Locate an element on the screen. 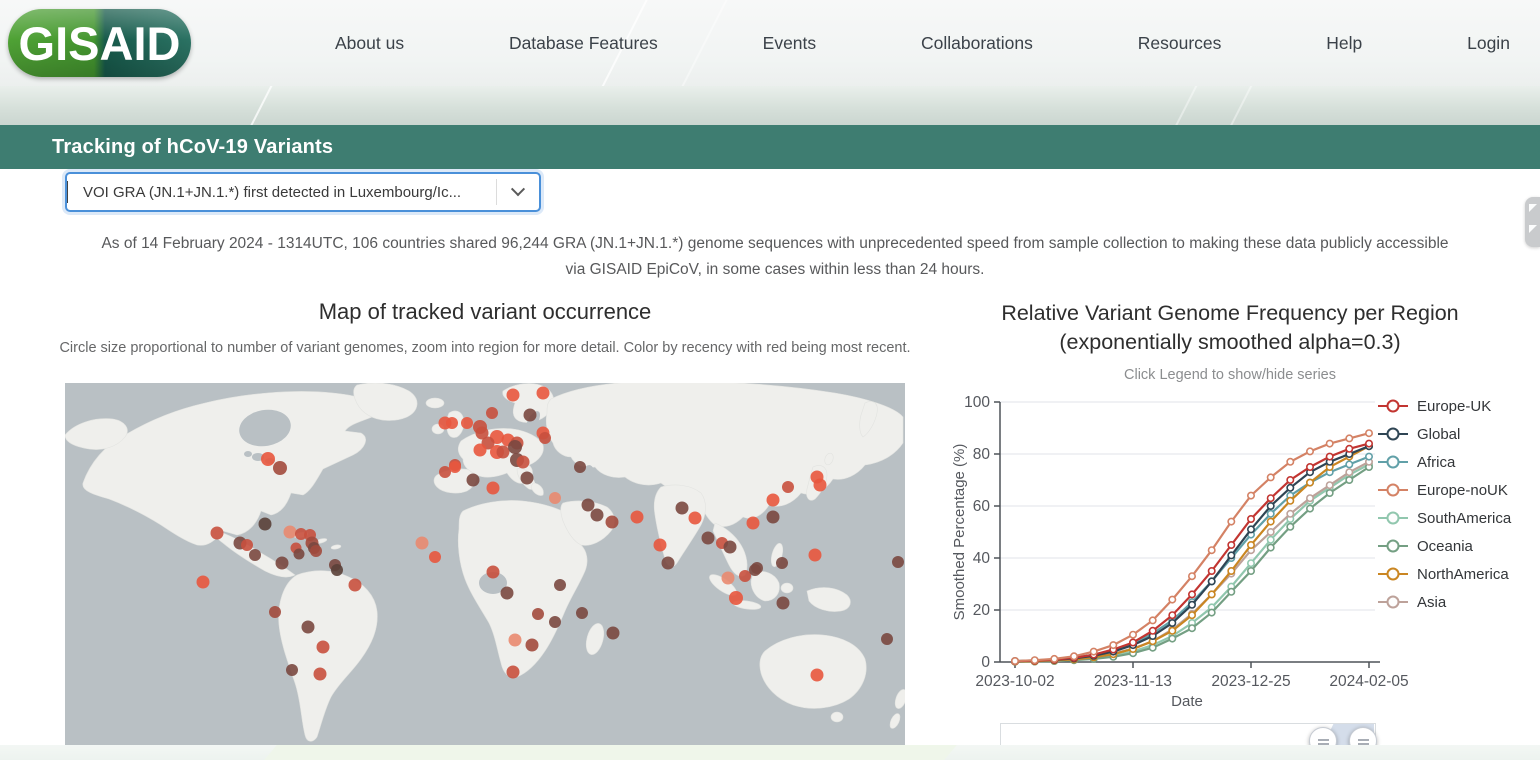 This screenshot has height=760, width=1540. legend-label: SouthAmerica is located at coordinates (1464, 518).